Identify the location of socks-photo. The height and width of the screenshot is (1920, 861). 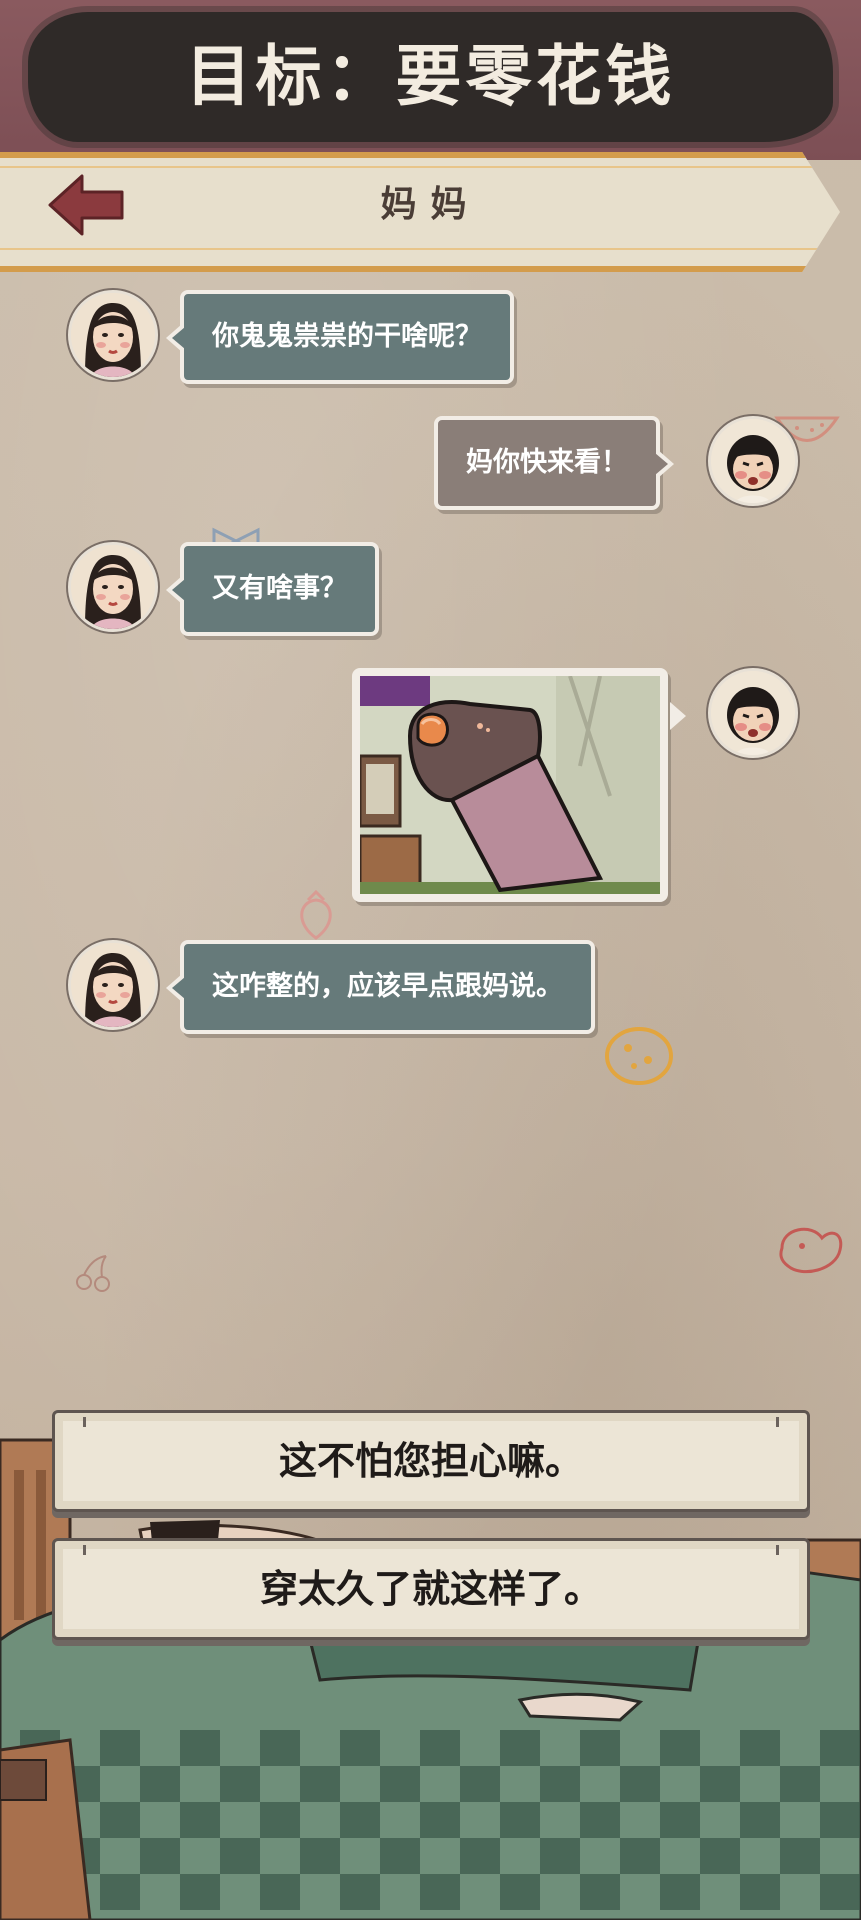
(510, 785).